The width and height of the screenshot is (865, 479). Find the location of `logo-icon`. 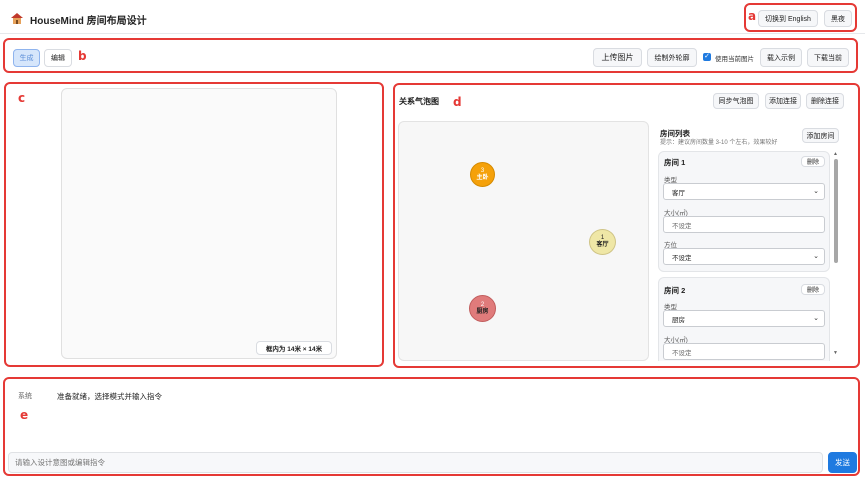

logo-icon is located at coordinates (17, 18).